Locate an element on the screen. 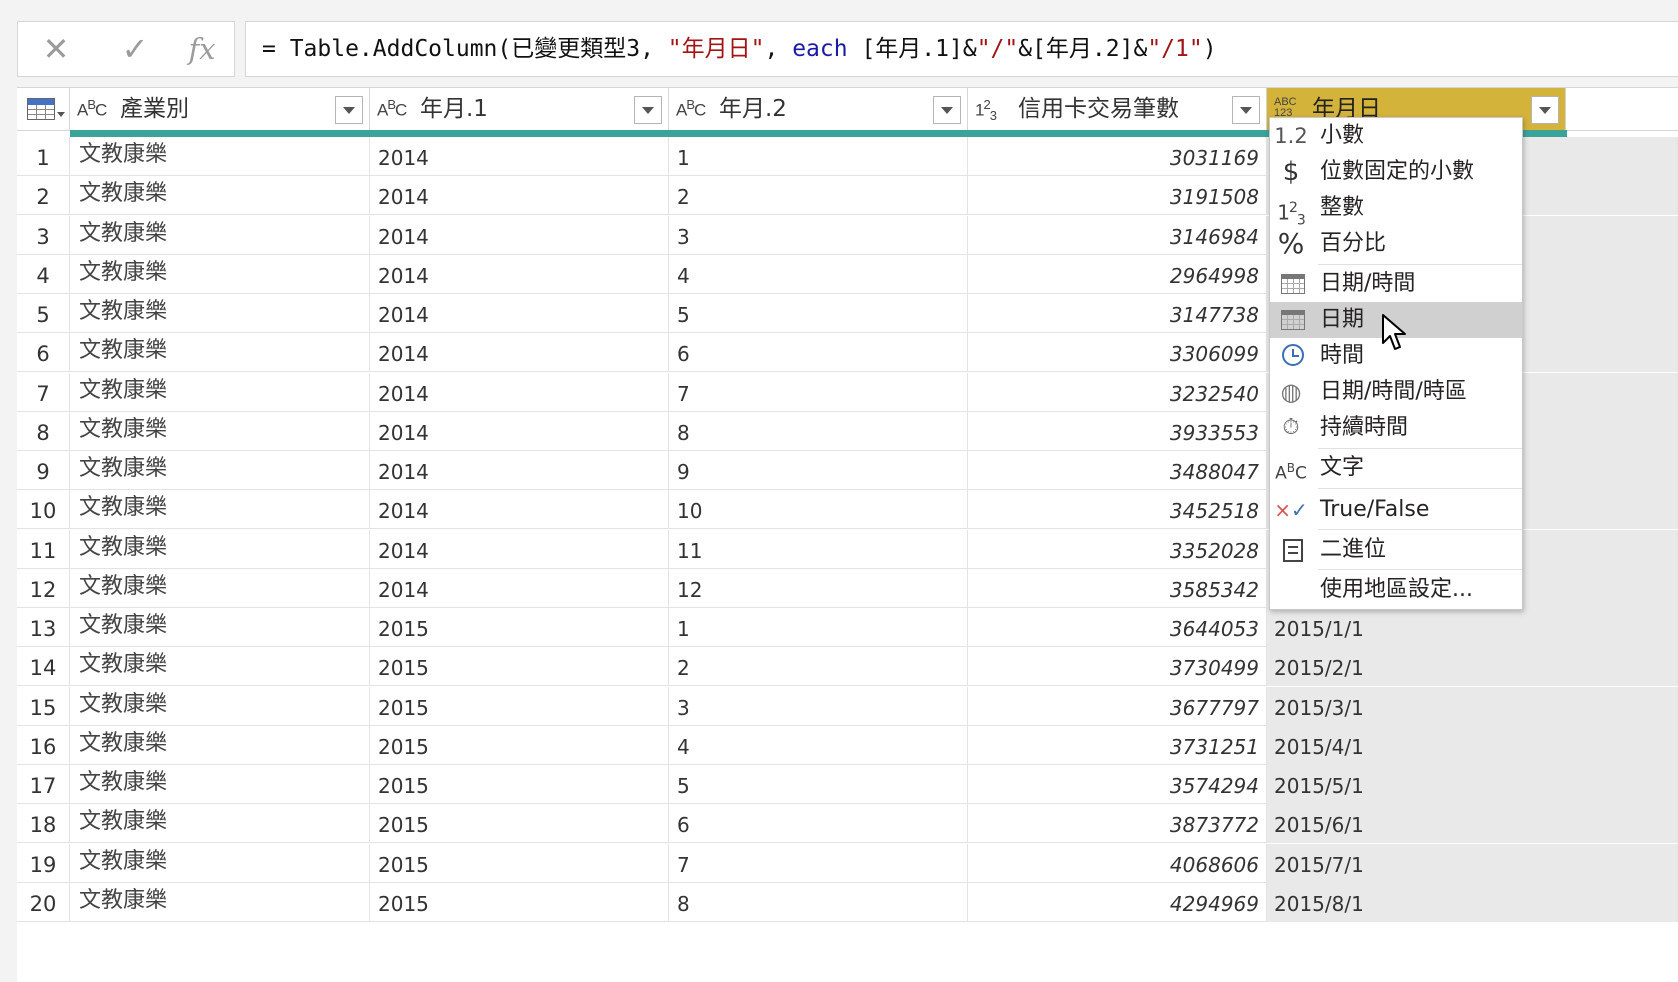 The width and height of the screenshot is (1678, 982). menu-item-duration: ⏱ 持續時間 is located at coordinates (1396, 428).